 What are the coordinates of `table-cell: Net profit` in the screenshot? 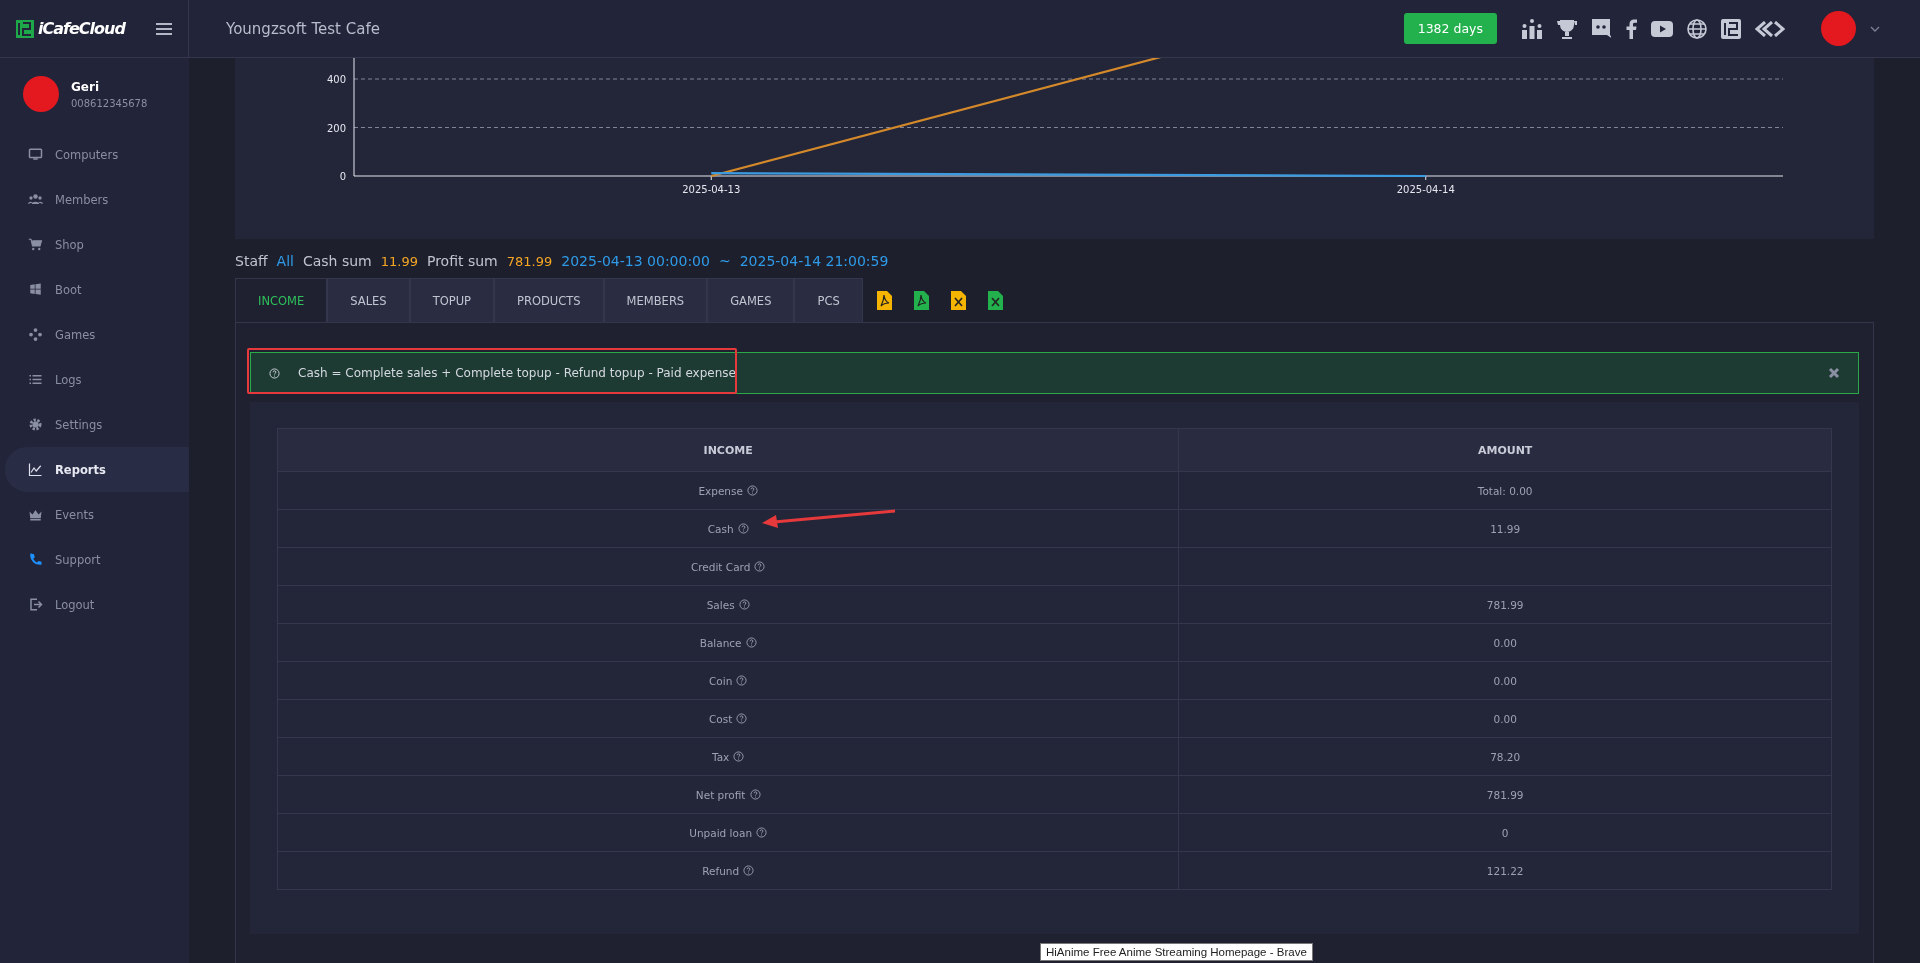 It's located at (728, 794).